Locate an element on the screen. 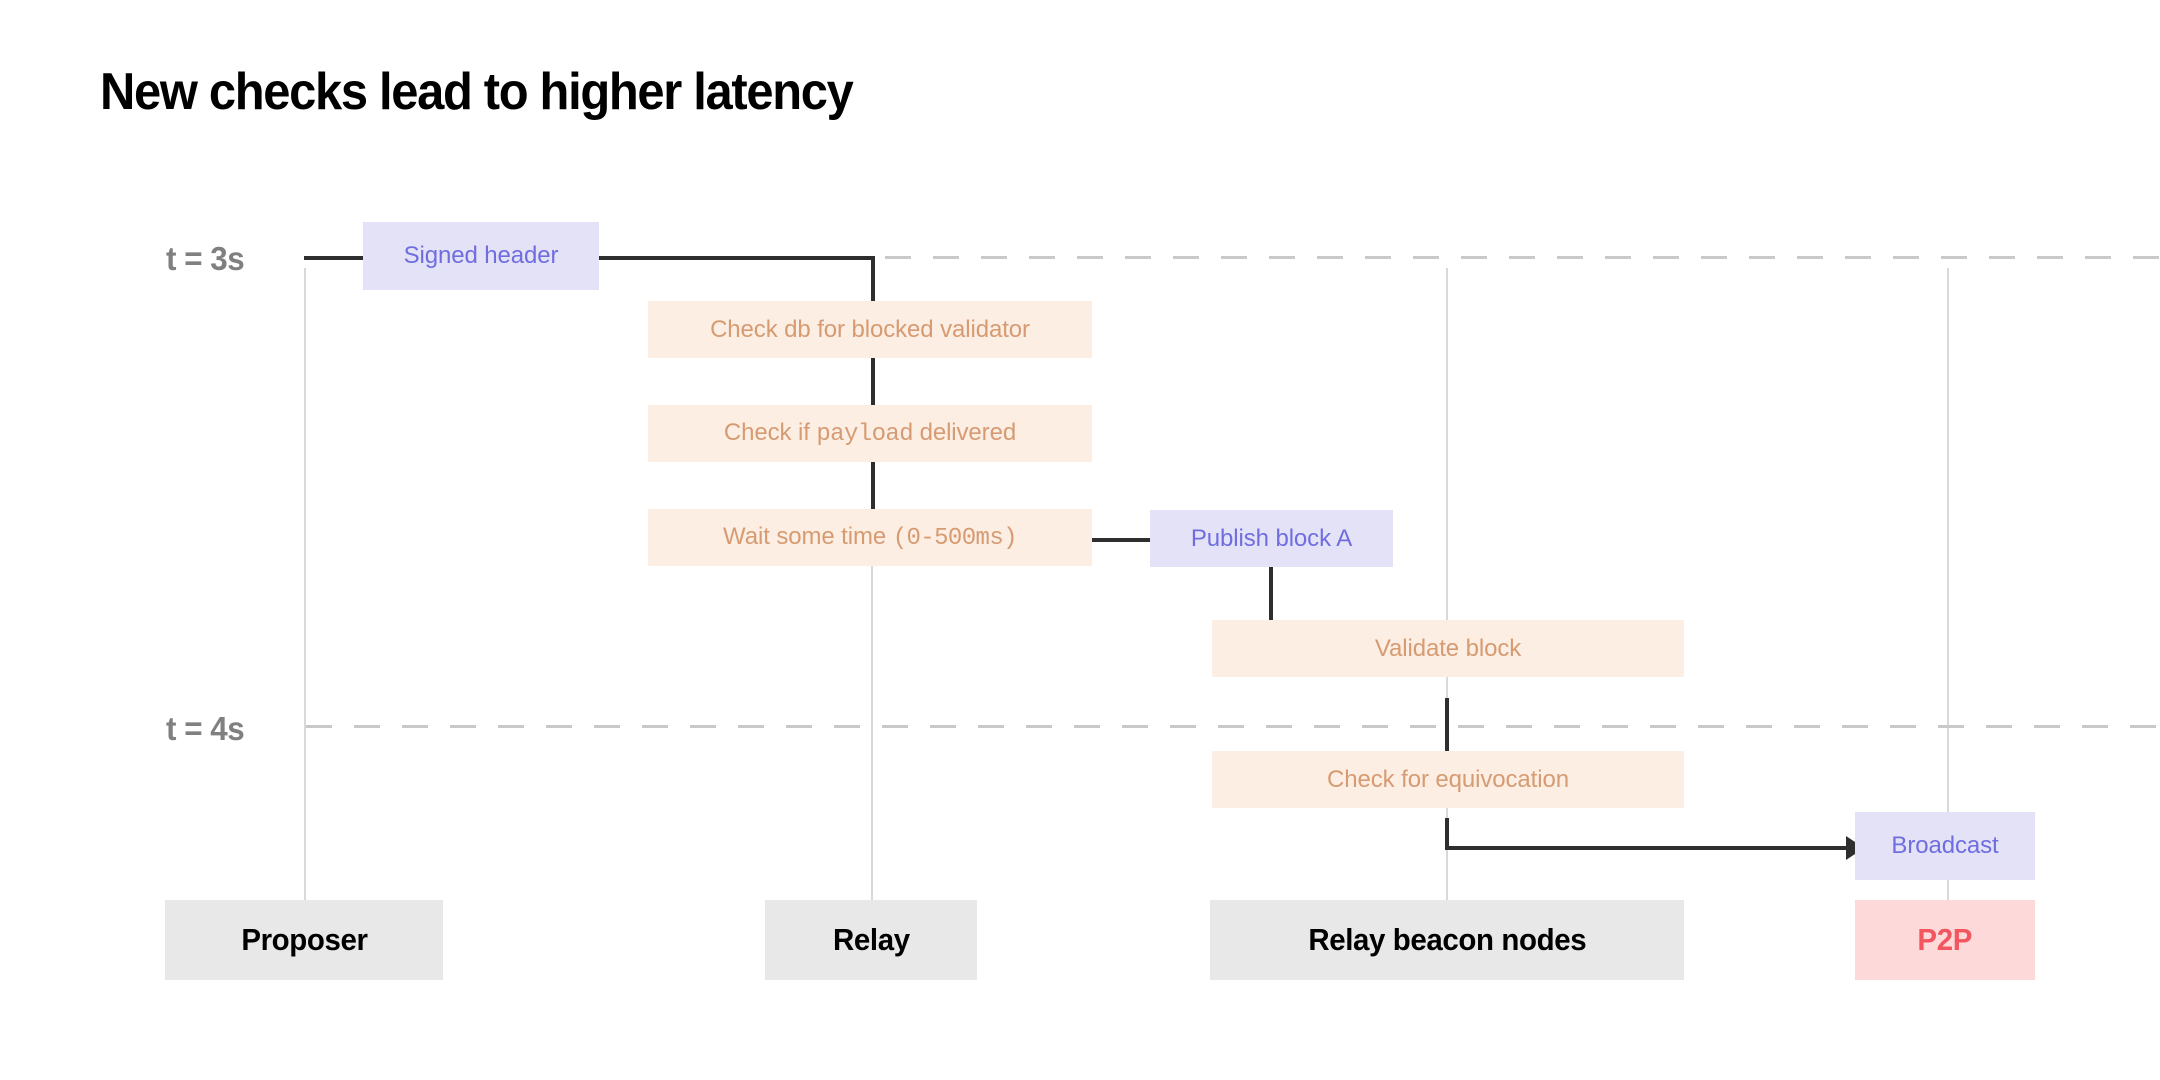 This screenshot has height=1080, width=2160. time-rule-t4s-dashed is located at coordinates (1233, 726).